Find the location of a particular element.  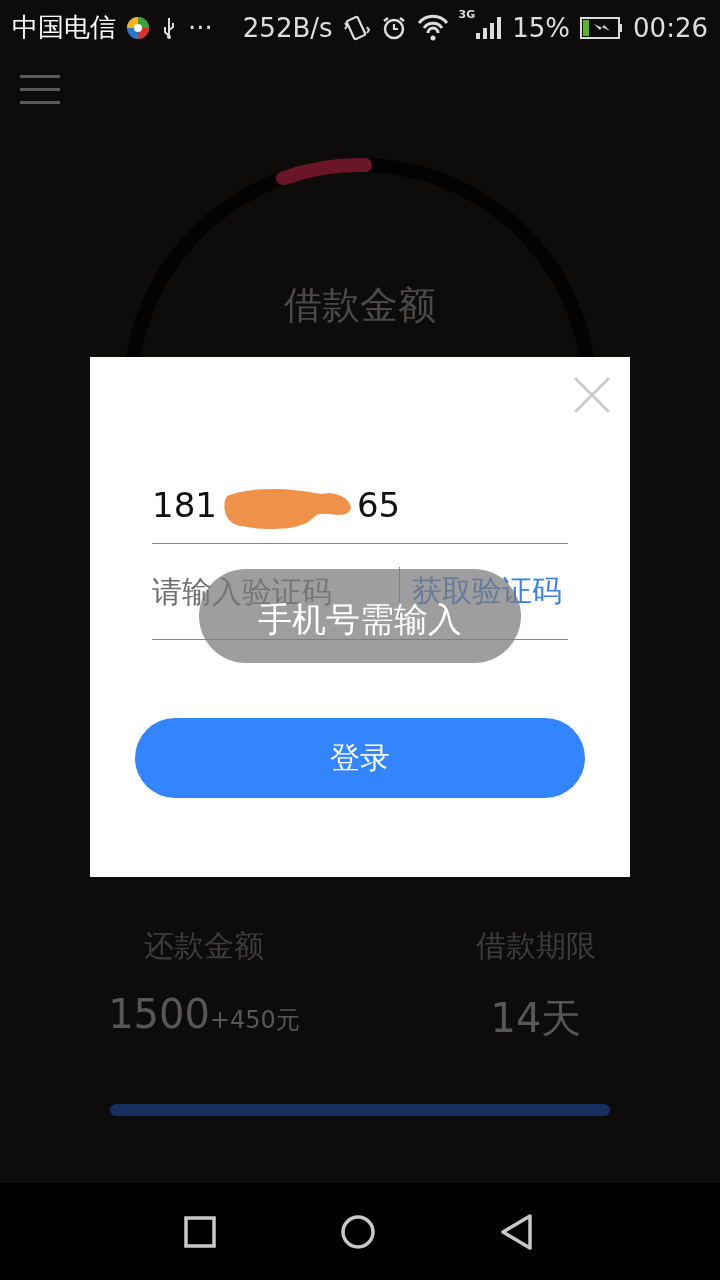

network-type: 3G is located at coordinates (467, 14).